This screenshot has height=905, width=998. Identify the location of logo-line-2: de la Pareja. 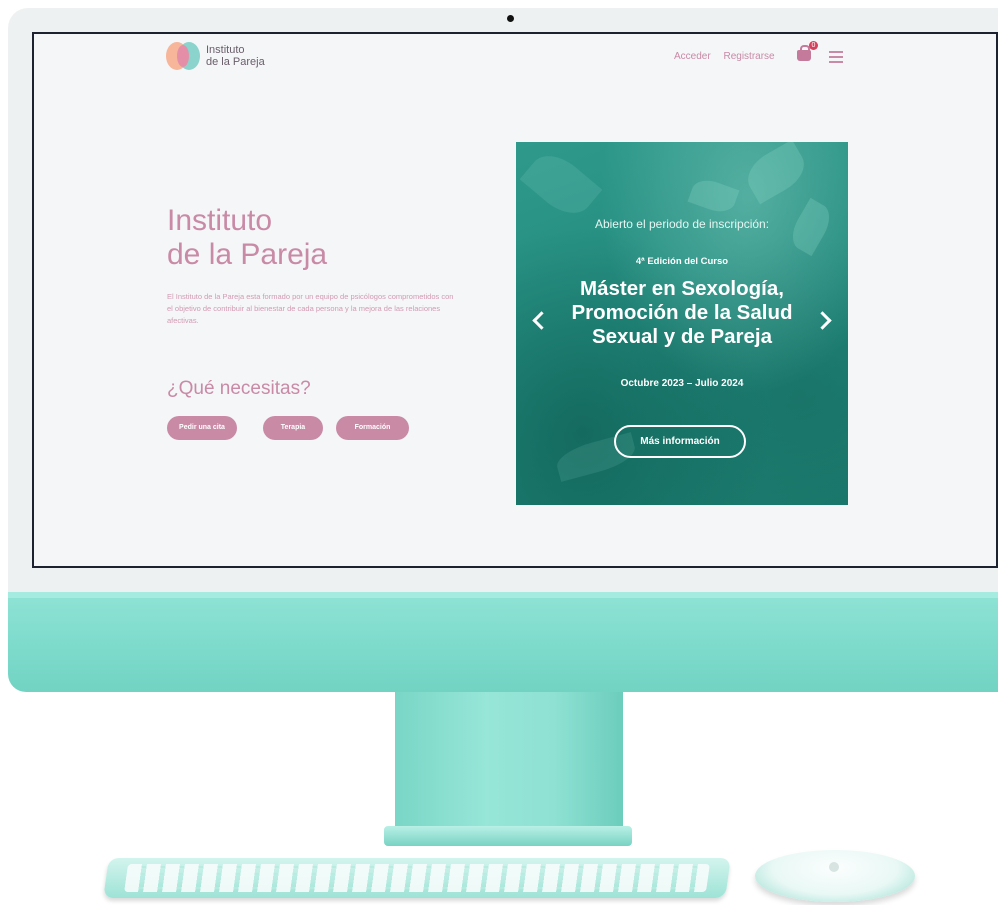
(235, 62).